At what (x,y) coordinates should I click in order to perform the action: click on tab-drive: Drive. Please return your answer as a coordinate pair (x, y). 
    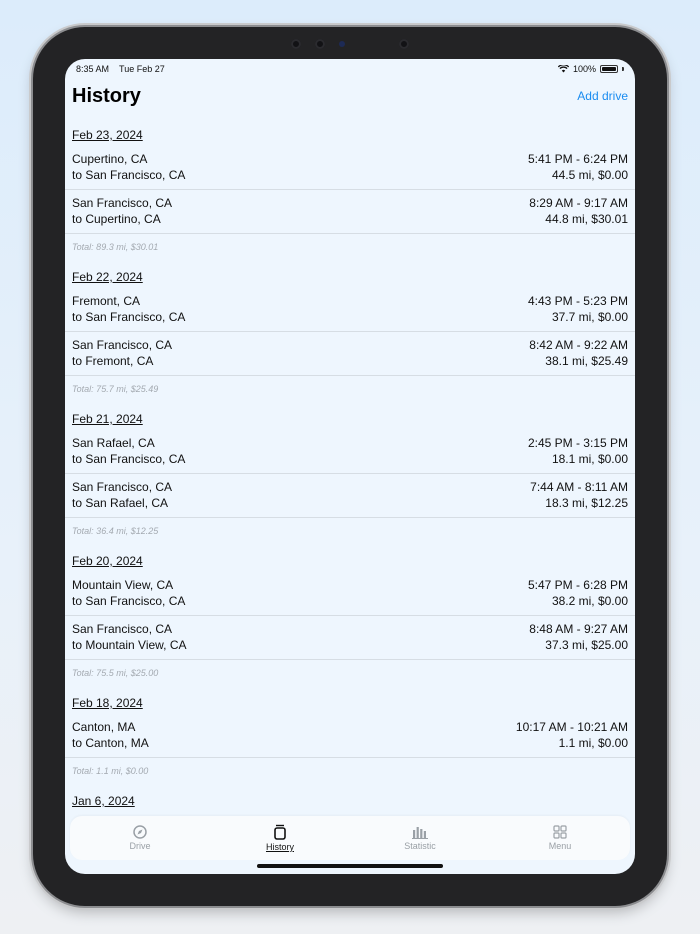
    Looking at the image, I should click on (140, 838).